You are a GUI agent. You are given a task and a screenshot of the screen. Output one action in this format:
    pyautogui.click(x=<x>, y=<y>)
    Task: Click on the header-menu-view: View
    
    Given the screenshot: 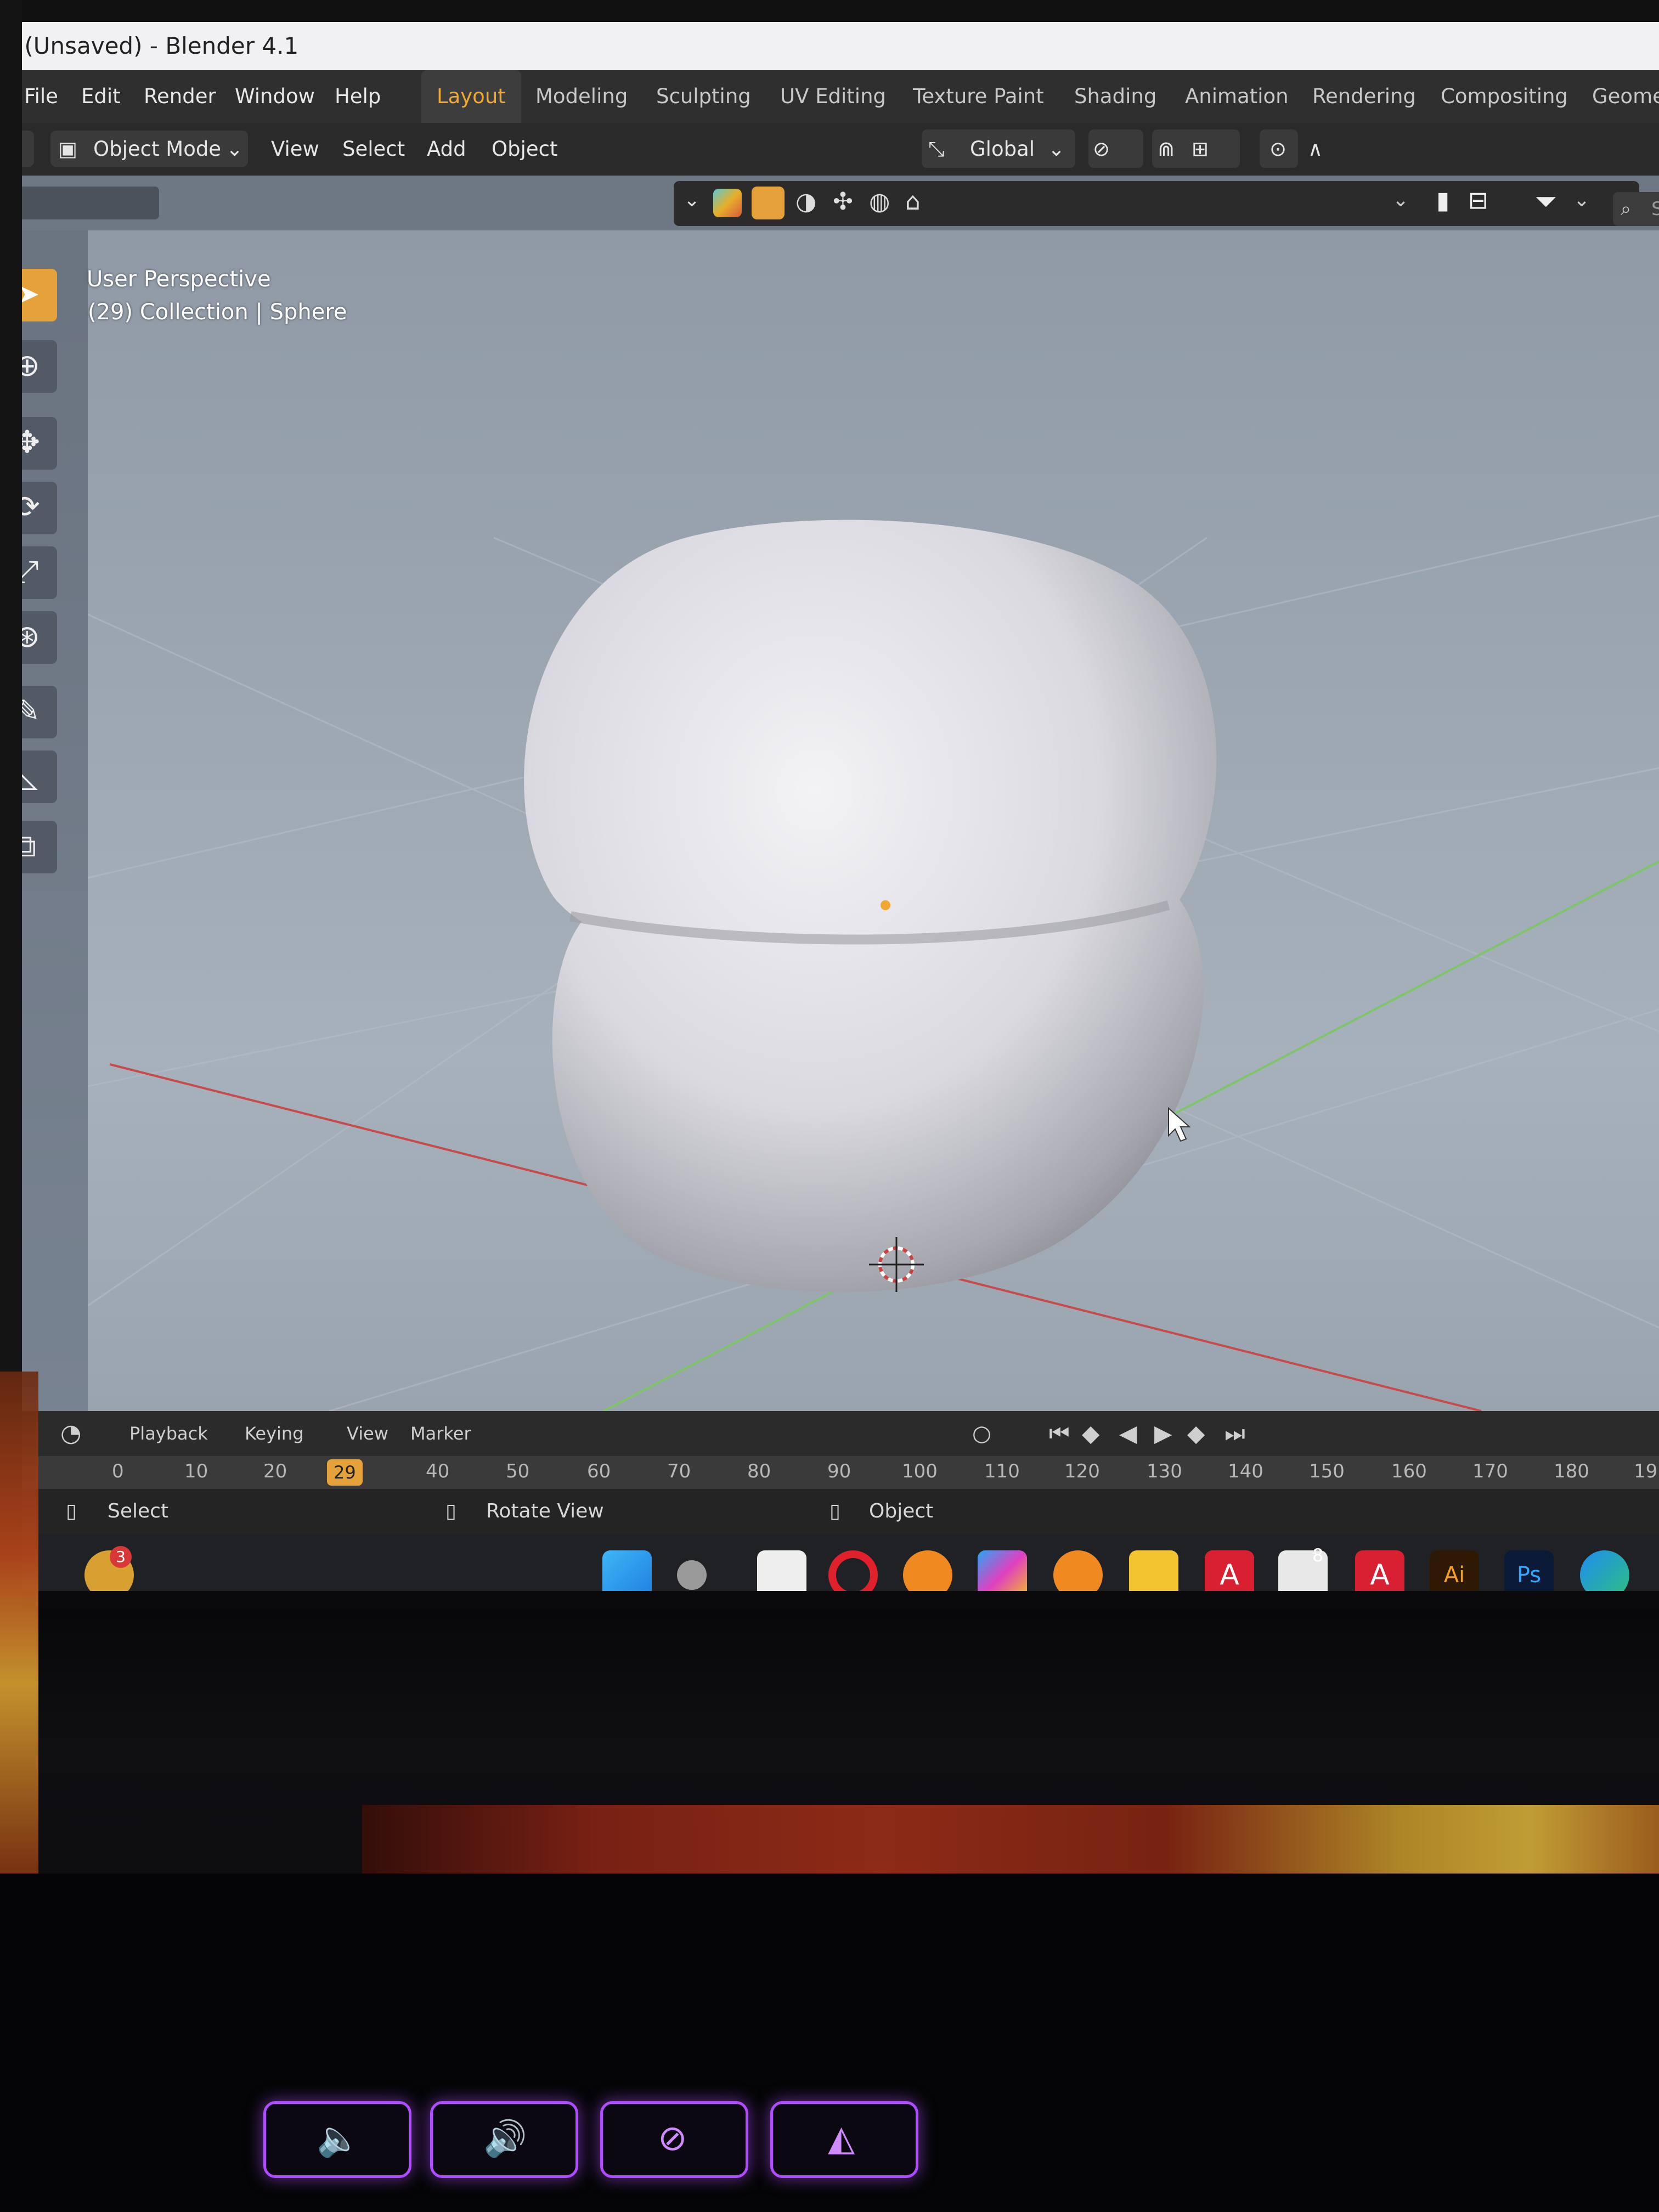 What is the action you would take?
    pyautogui.click(x=295, y=149)
    